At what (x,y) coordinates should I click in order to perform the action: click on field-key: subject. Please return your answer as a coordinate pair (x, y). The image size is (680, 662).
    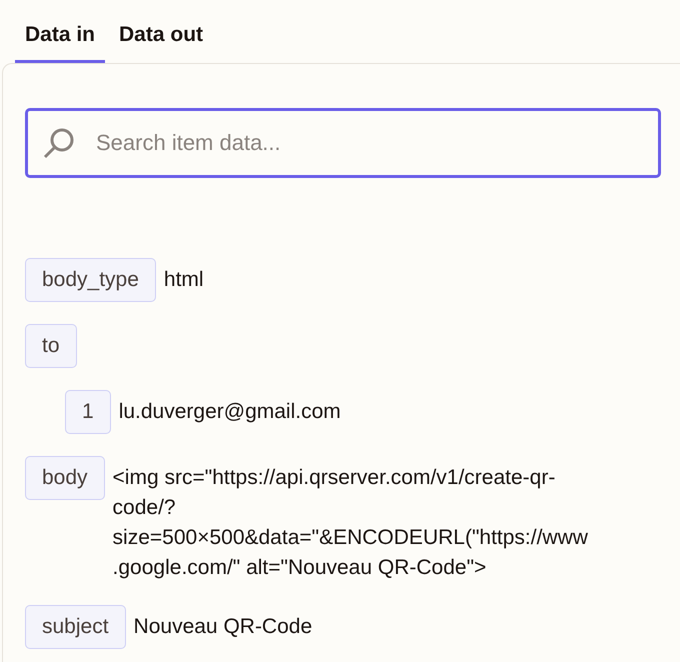
    Looking at the image, I should click on (75, 627).